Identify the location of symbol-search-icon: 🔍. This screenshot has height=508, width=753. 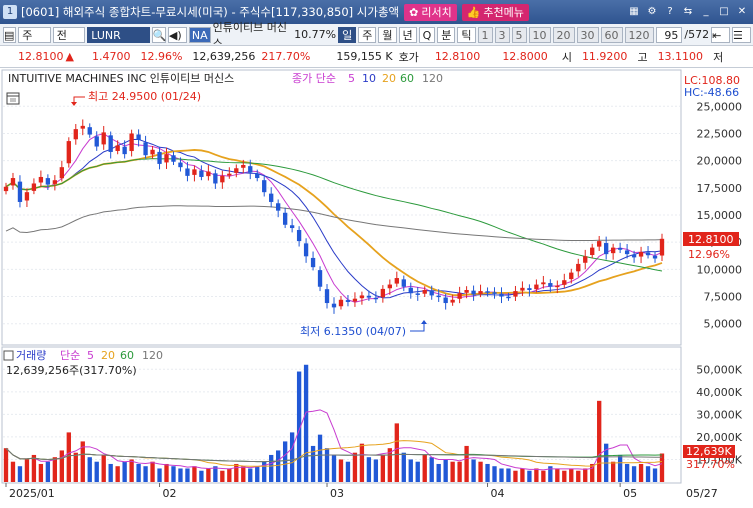
(159, 34).